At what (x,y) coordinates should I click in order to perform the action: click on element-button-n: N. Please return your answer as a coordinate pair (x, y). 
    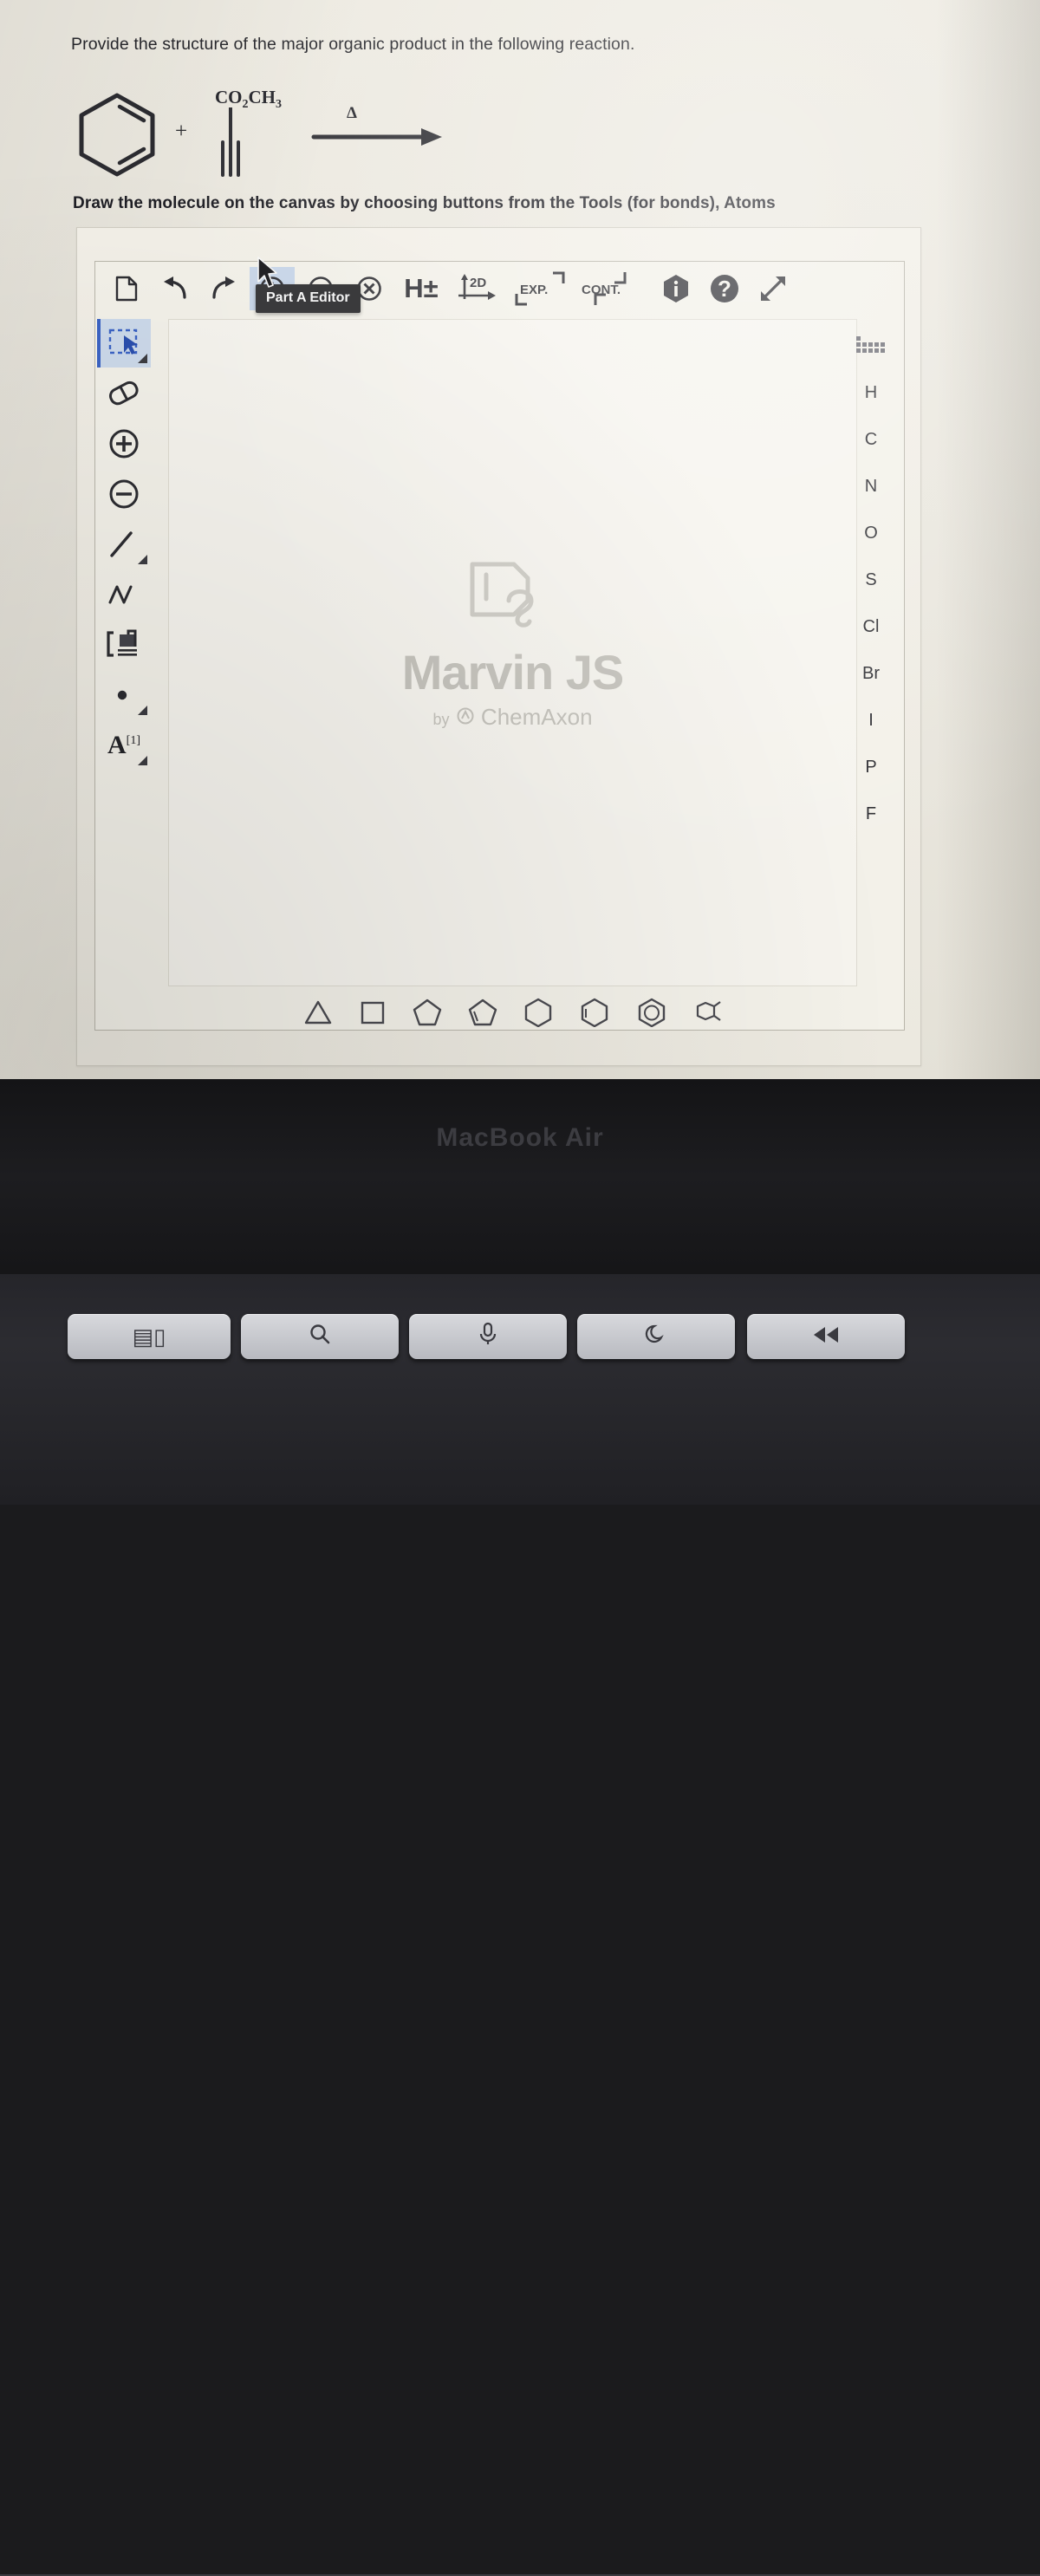
    Looking at the image, I should click on (871, 486).